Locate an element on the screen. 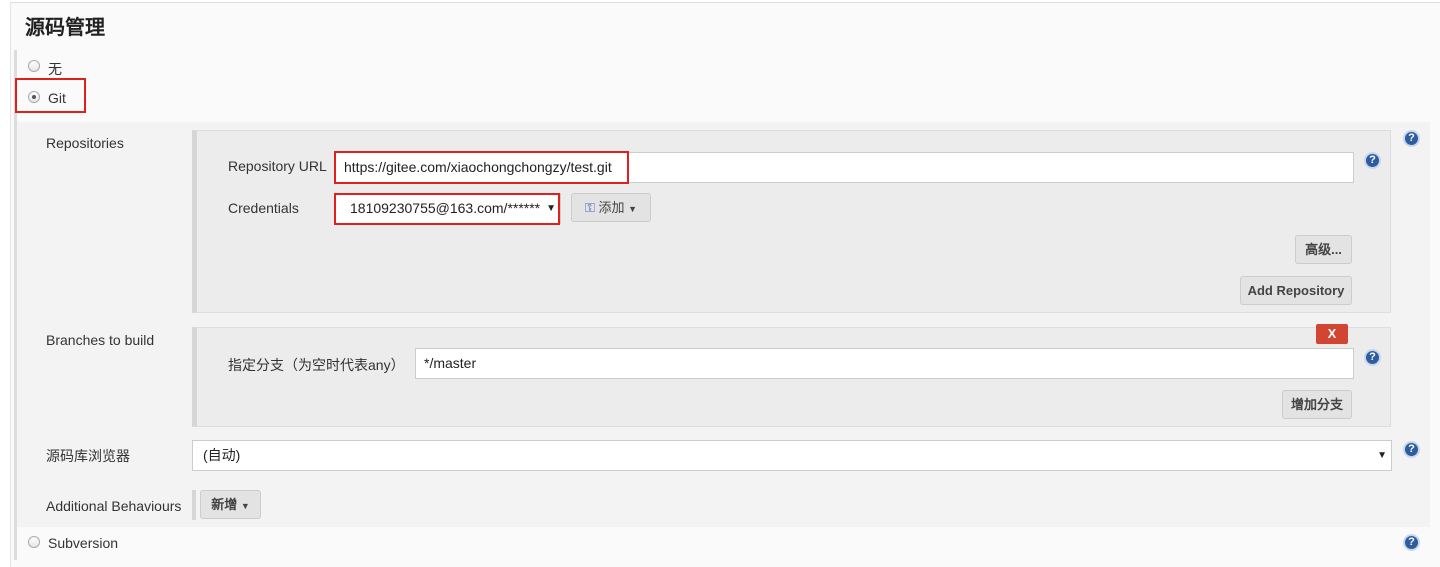 This screenshot has height=567, width=1440. add-behaviour-button: 新增 ▼ is located at coordinates (230, 504).